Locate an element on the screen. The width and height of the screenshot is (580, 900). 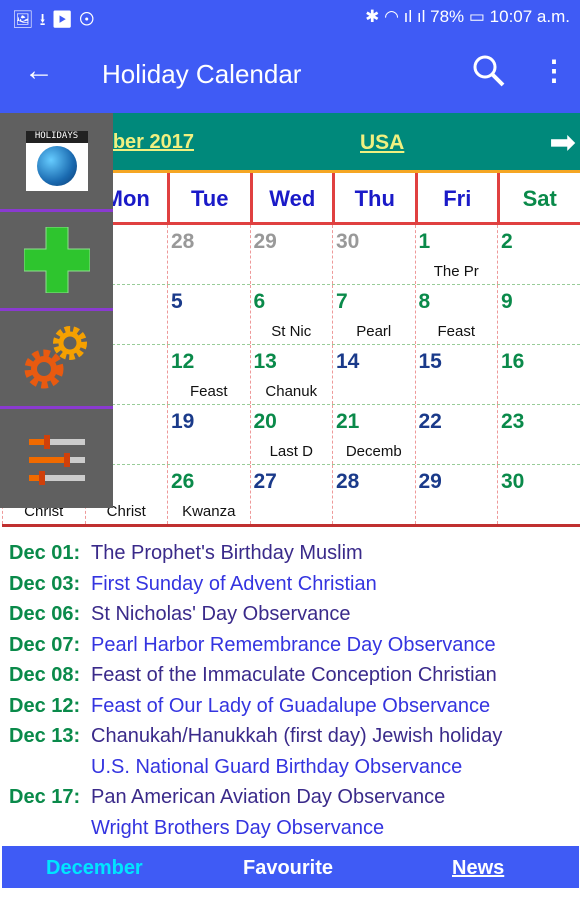
day-event: The Pr is located at coordinates (456, 271).